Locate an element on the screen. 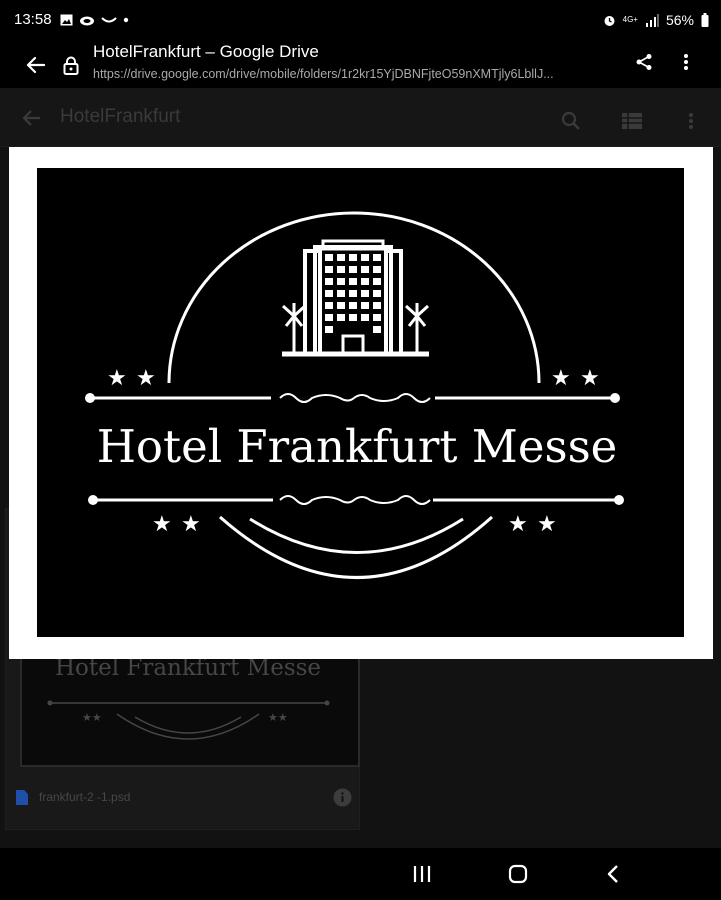 The image size is (721, 900). status-time: 13:58 is located at coordinates (33, 19).